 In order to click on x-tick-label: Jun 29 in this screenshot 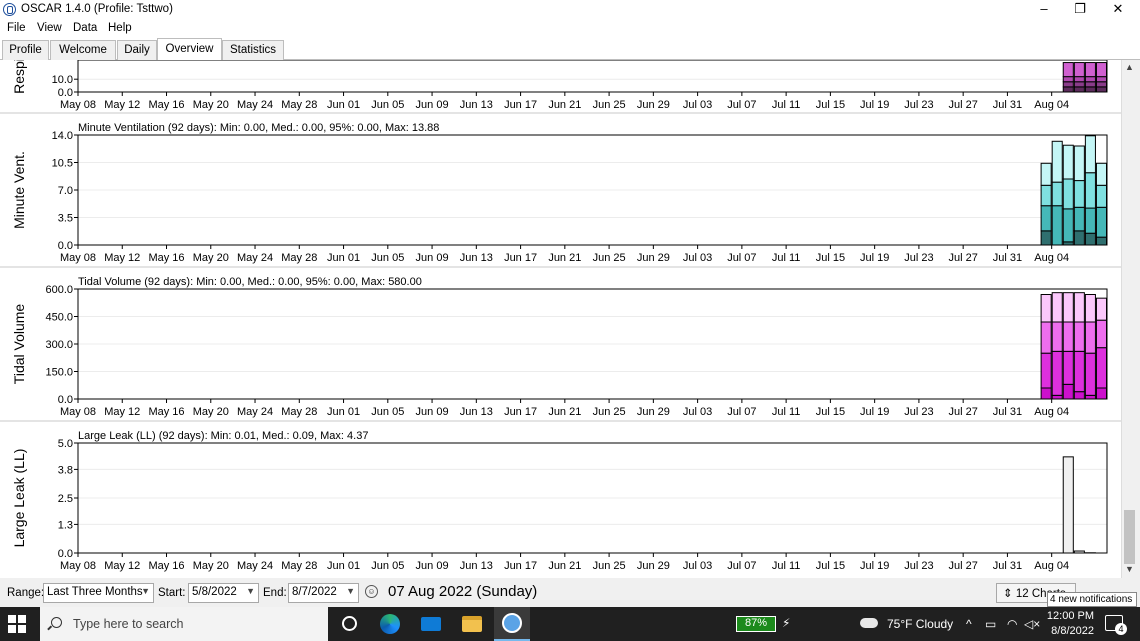, I will do `click(653, 412)`.